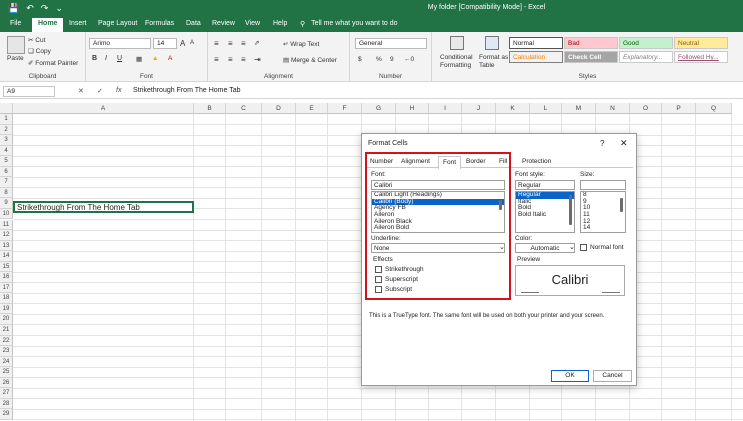  What do you see at coordinates (6, 309) in the screenshot?
I see `row-header-19: 19` at bounding box center [6, 309].